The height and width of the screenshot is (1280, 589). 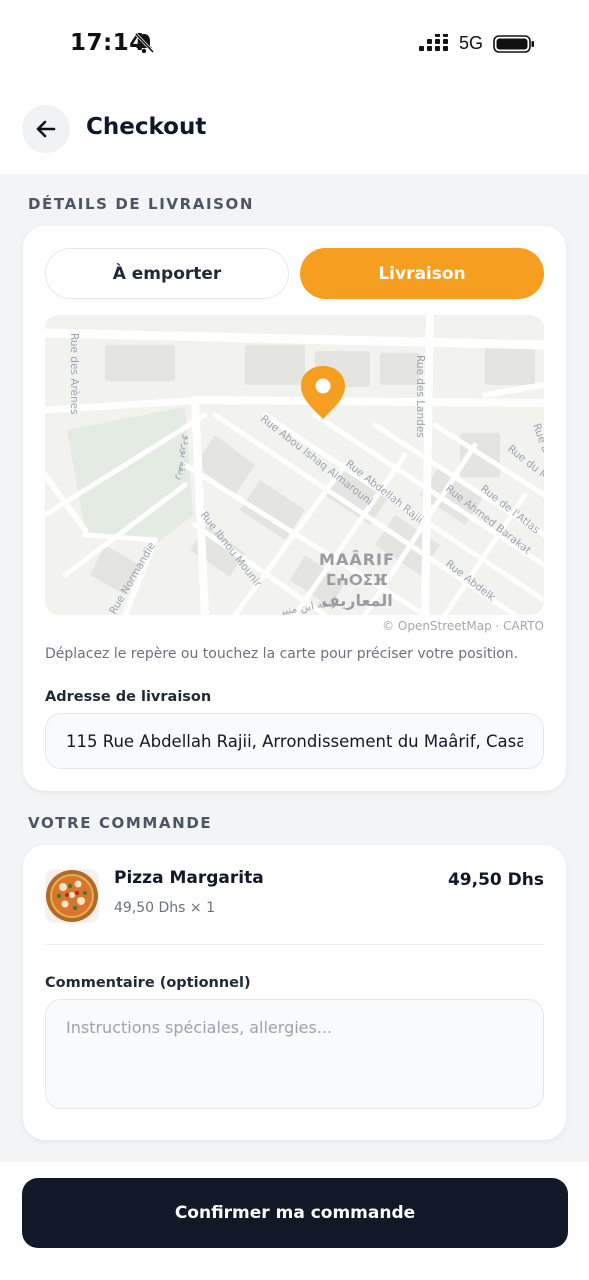 I want to click on item-name: Pizza Margarita, so click(x=189, y=878).